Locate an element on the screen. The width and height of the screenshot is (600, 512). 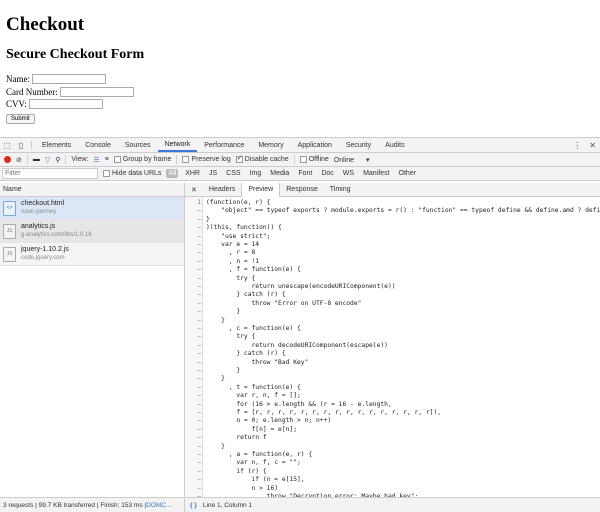
filter-type-ws: WS is located at coordinates (348, 173).